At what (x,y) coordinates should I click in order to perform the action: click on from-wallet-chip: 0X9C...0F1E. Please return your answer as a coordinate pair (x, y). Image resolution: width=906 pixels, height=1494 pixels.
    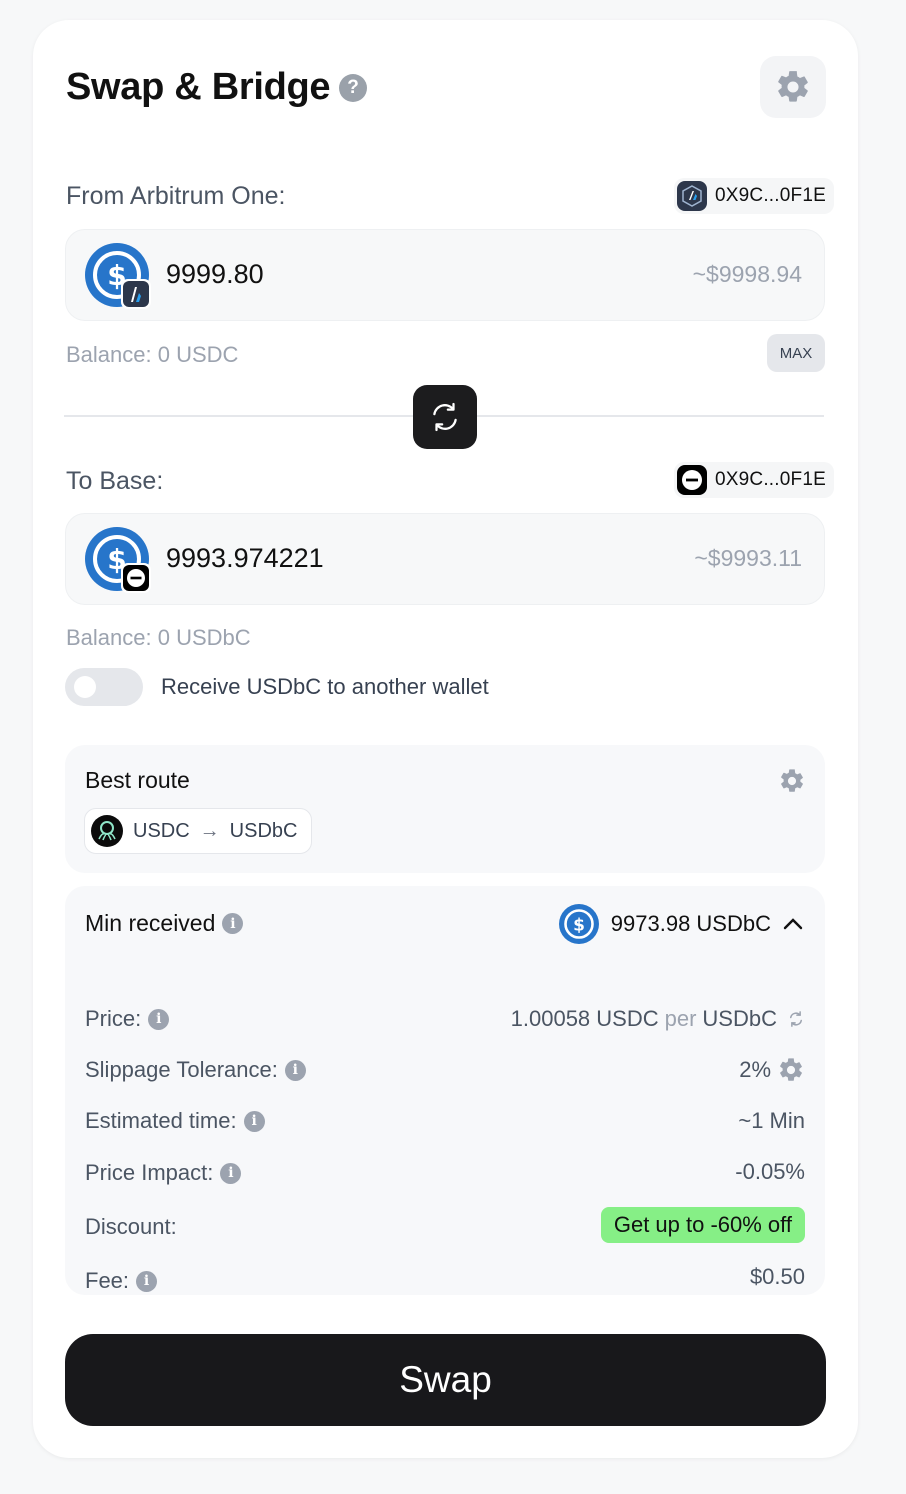
    Looking at the image, I should click on (754, 196).